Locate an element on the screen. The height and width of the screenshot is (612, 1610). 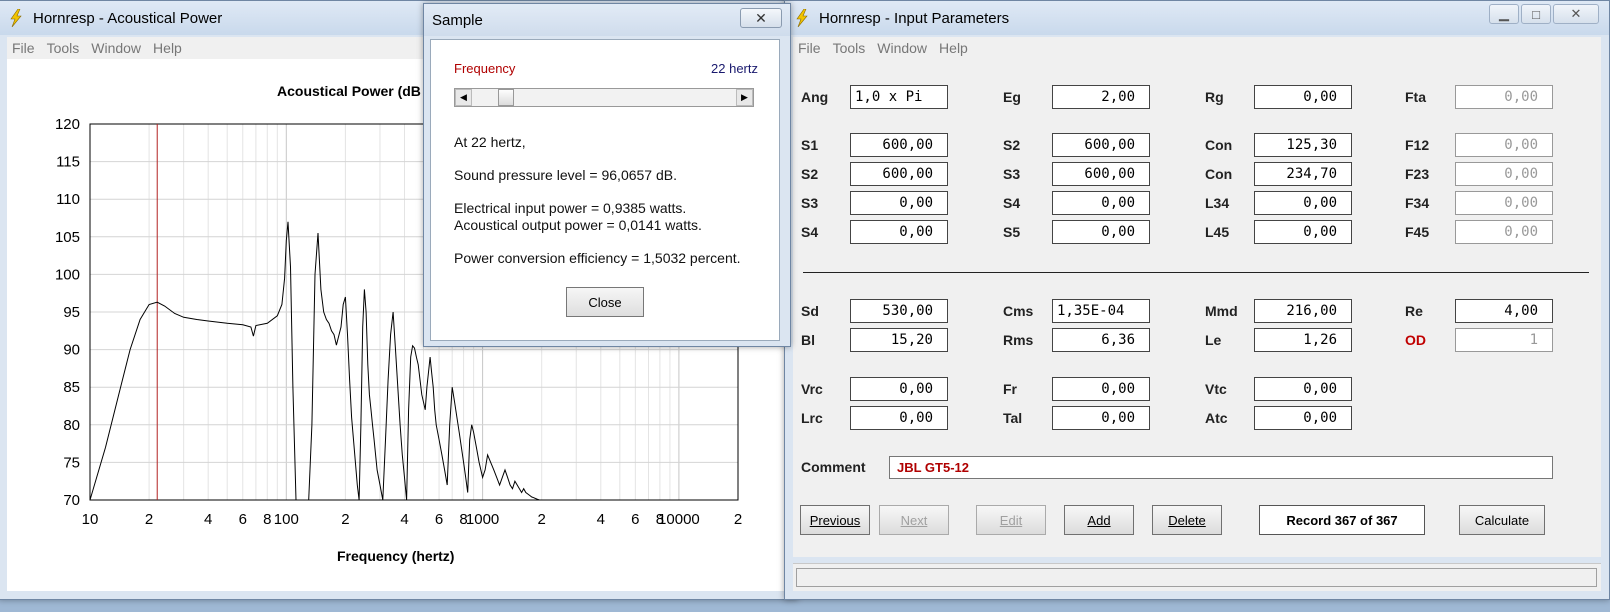
x-tick-label: 2 is located at coordinates (345, 519).